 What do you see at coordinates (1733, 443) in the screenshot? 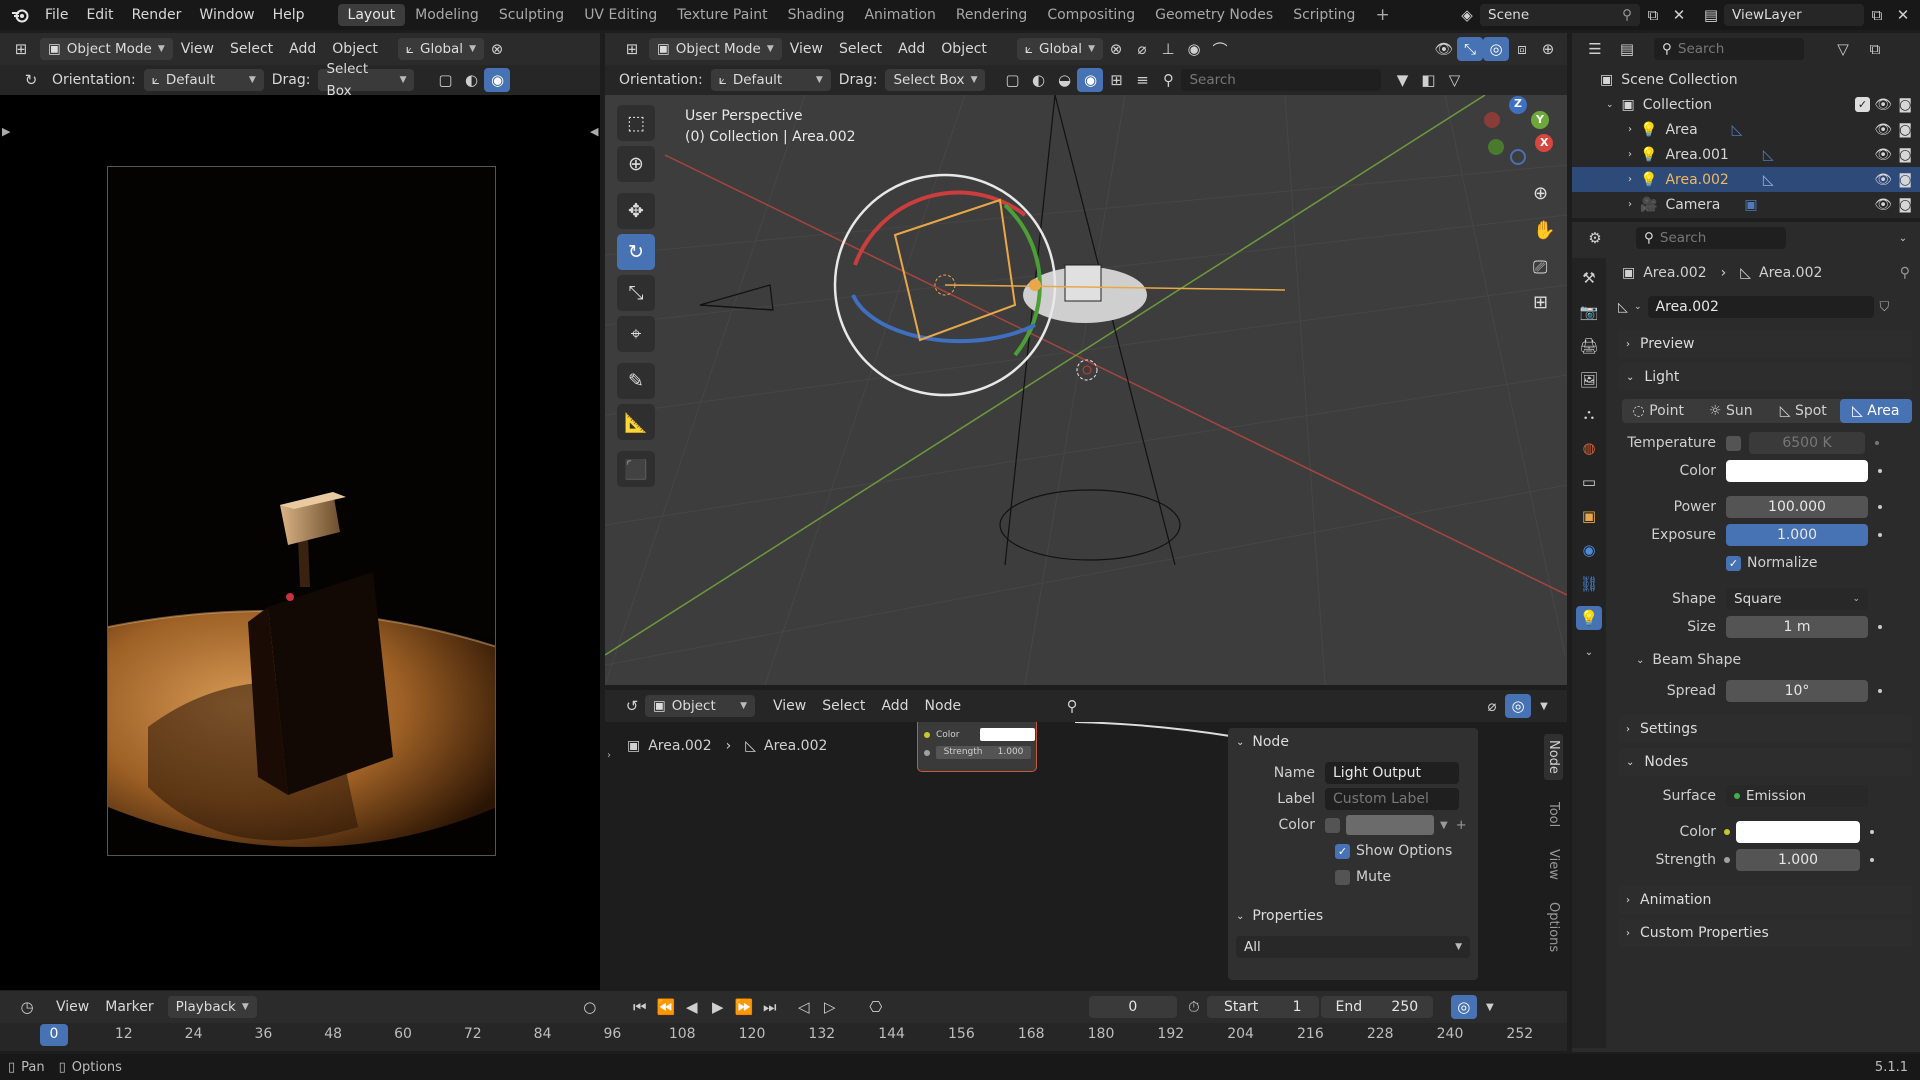
I see `temperature-checkbox` at bounding box center [1733, 443].